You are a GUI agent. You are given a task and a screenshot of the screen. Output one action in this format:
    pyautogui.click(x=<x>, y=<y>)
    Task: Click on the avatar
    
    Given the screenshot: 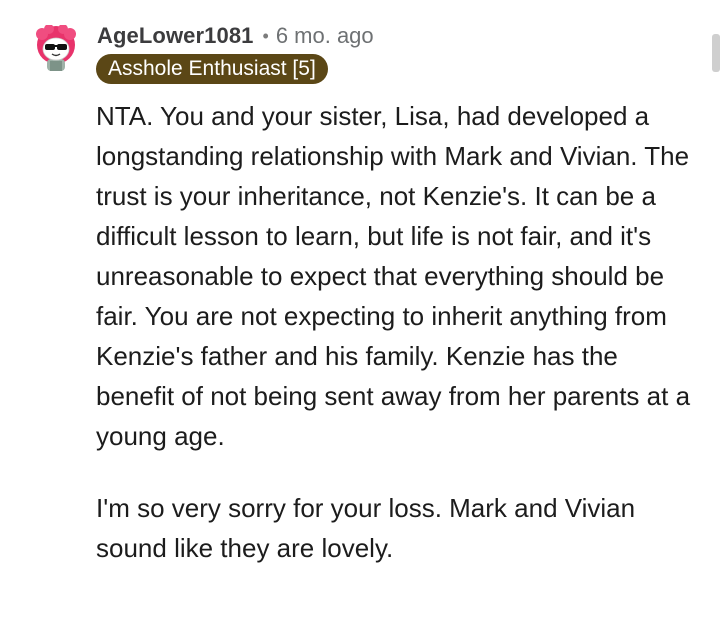 What is the action you would take?
    pyautogui.click(x=56, y=47)
    